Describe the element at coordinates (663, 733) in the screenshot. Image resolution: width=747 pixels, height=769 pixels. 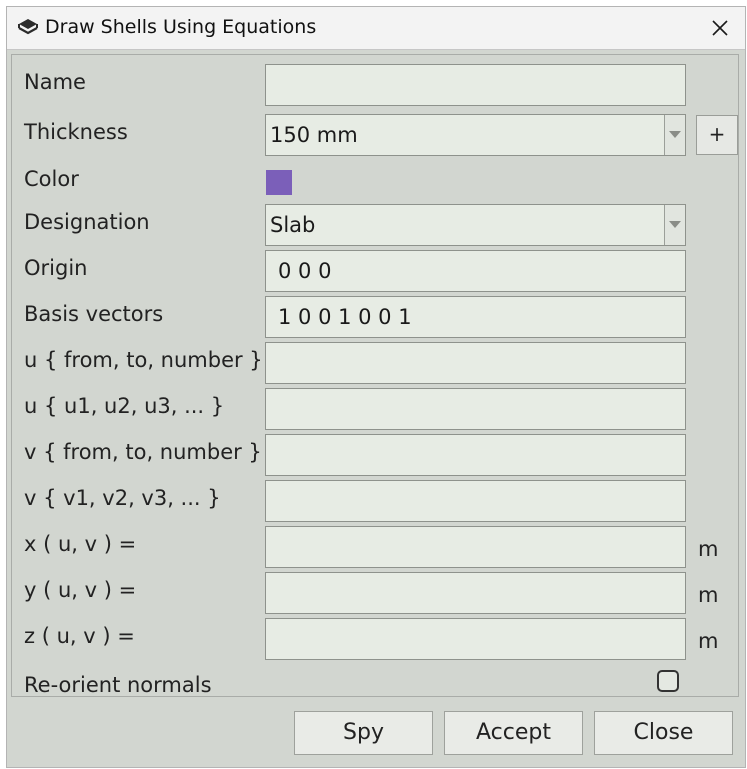
I see `close-button: Close` at that location.